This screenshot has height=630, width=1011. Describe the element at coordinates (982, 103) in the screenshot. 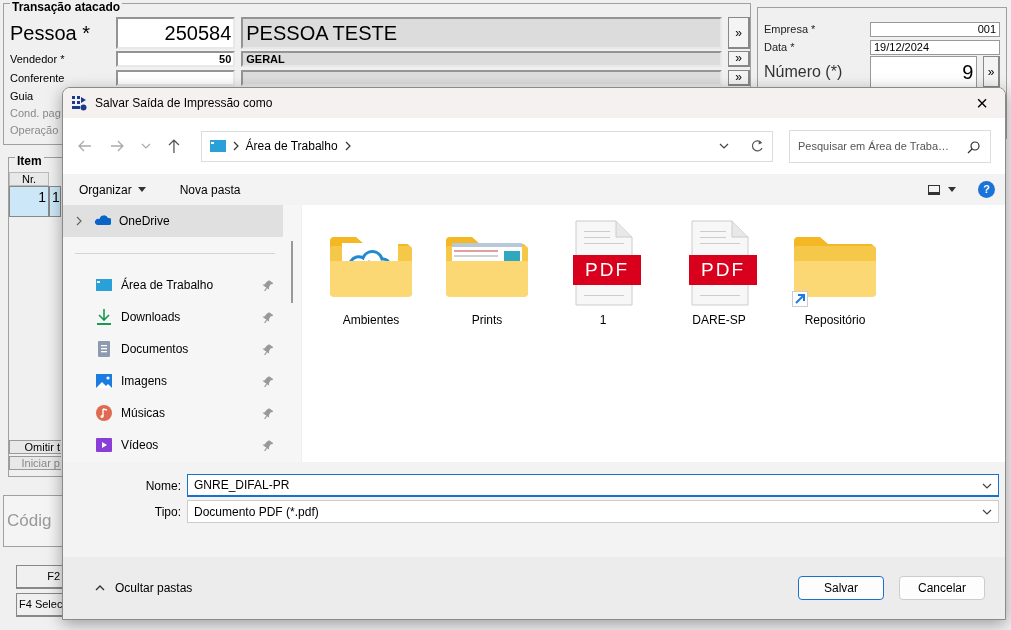

I see `close-button: ×` at that location.